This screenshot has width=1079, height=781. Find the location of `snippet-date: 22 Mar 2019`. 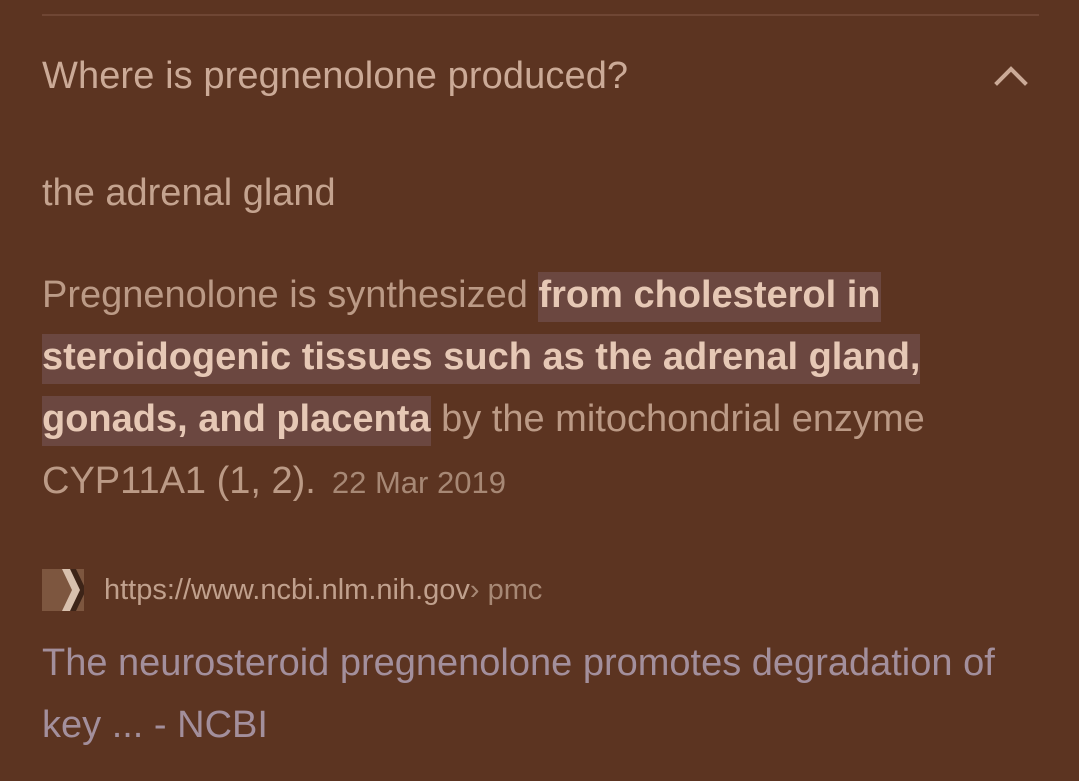

snippet-date: 22 Mar 2019 is located at coordinates (418, 482).